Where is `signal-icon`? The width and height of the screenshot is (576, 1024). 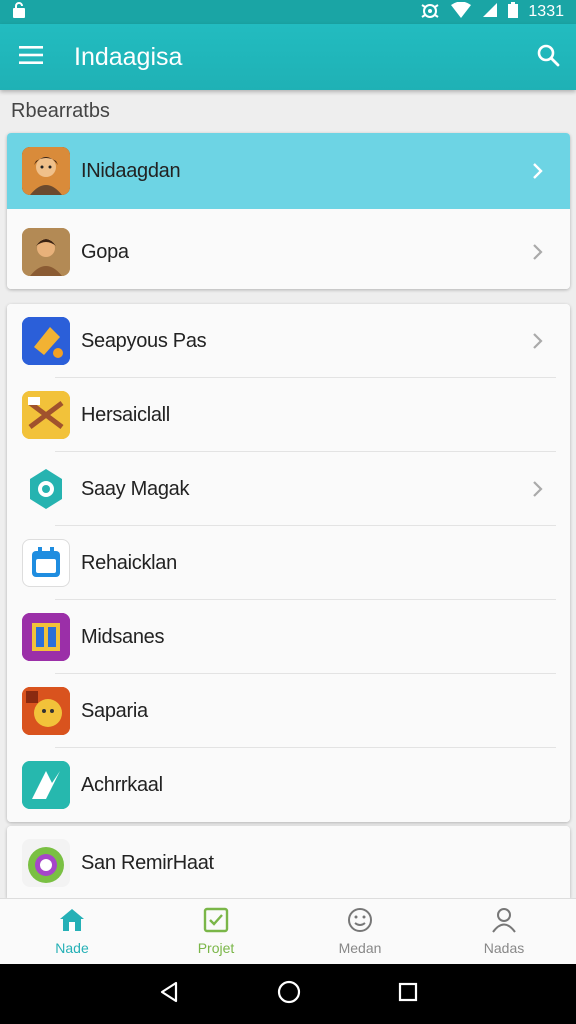 signal-icon is located at coordinates (490, 12).